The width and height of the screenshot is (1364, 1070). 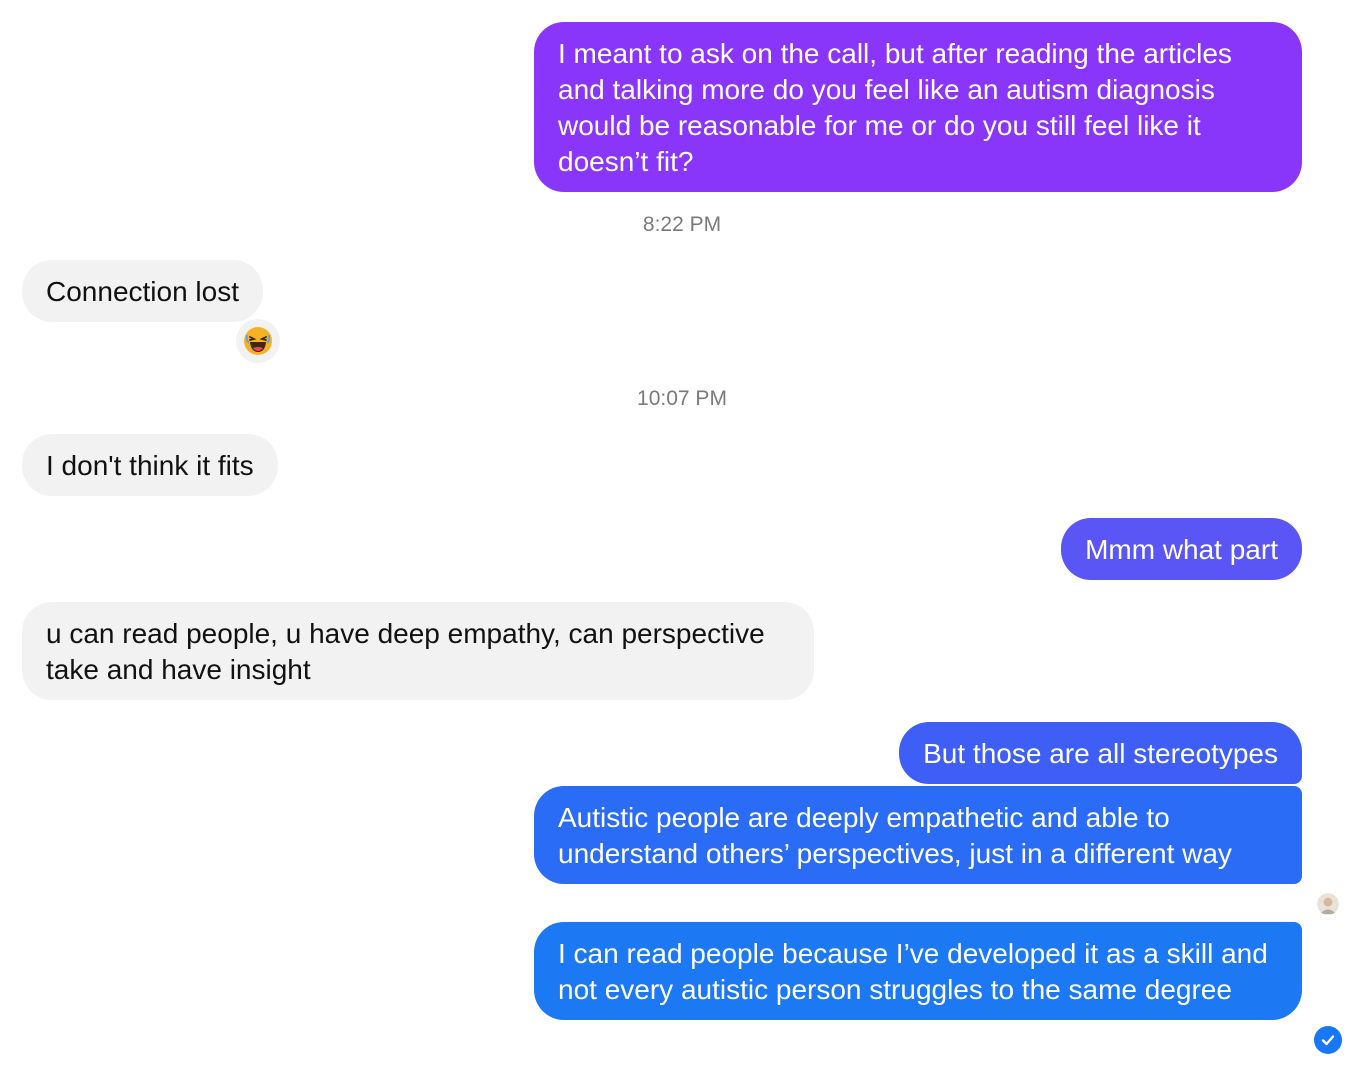 What do you see at coordinates (1328, 1040) in the screenshot?
I see `check-circle-icon` at bounding box center [1328, 1040].